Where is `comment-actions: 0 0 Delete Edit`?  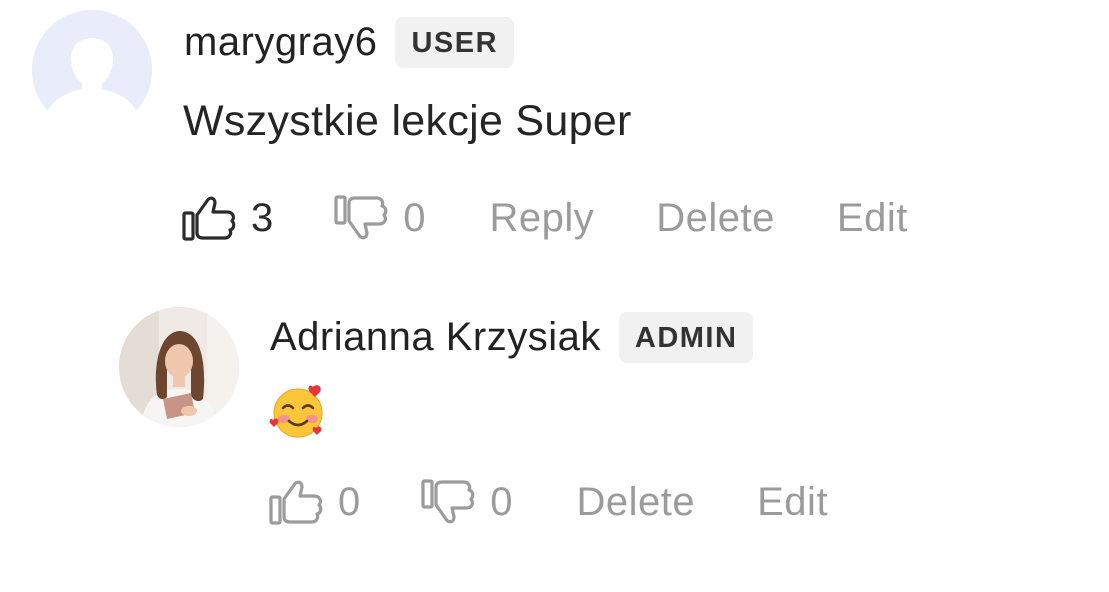
comment-actions: 0 0 Delete Edit is located at coordinates (548, 502).